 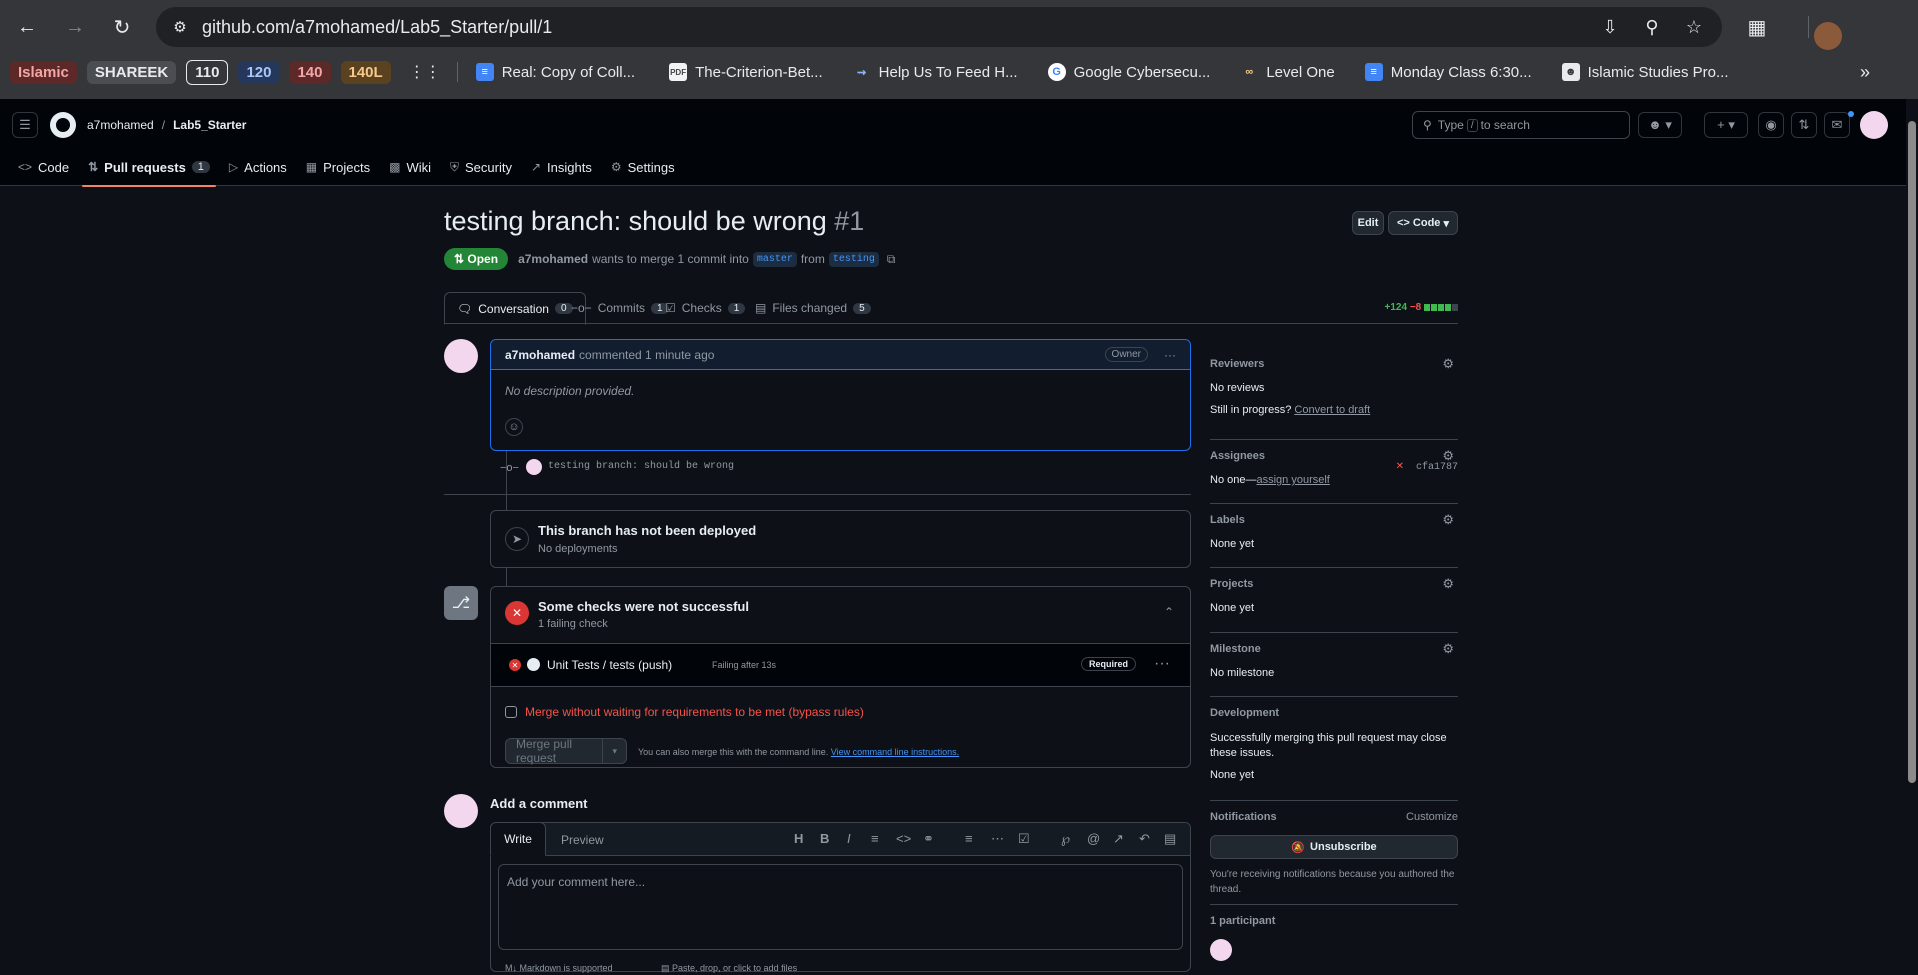 I want to click on undo-icon: ↶, so click(x=1144, y=839).